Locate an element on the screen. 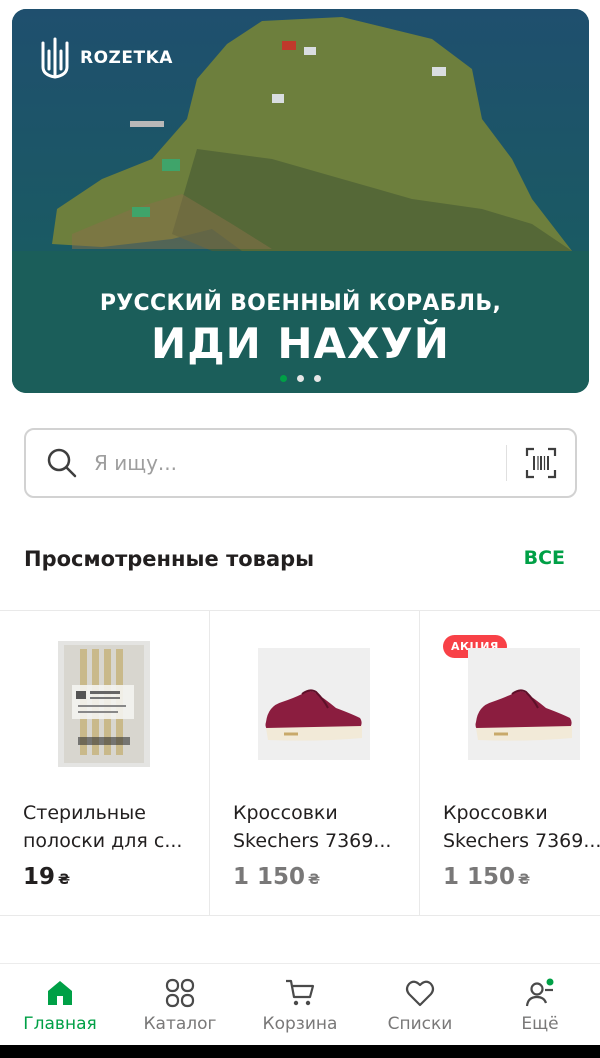 The width and height of the screenshot is (600, 1058). brand-name: ROZETKA is located at coordinates (126, 58).